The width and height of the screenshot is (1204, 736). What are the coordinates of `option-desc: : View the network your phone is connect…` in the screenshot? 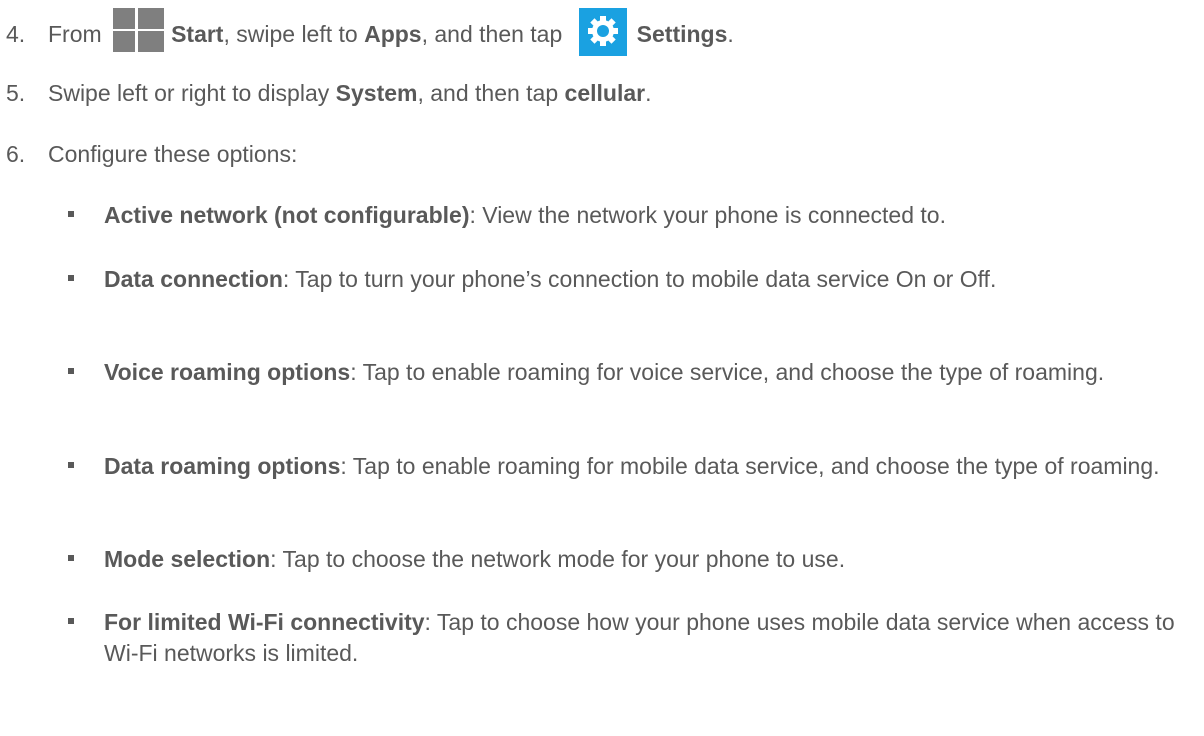 It's located at (707, 215).